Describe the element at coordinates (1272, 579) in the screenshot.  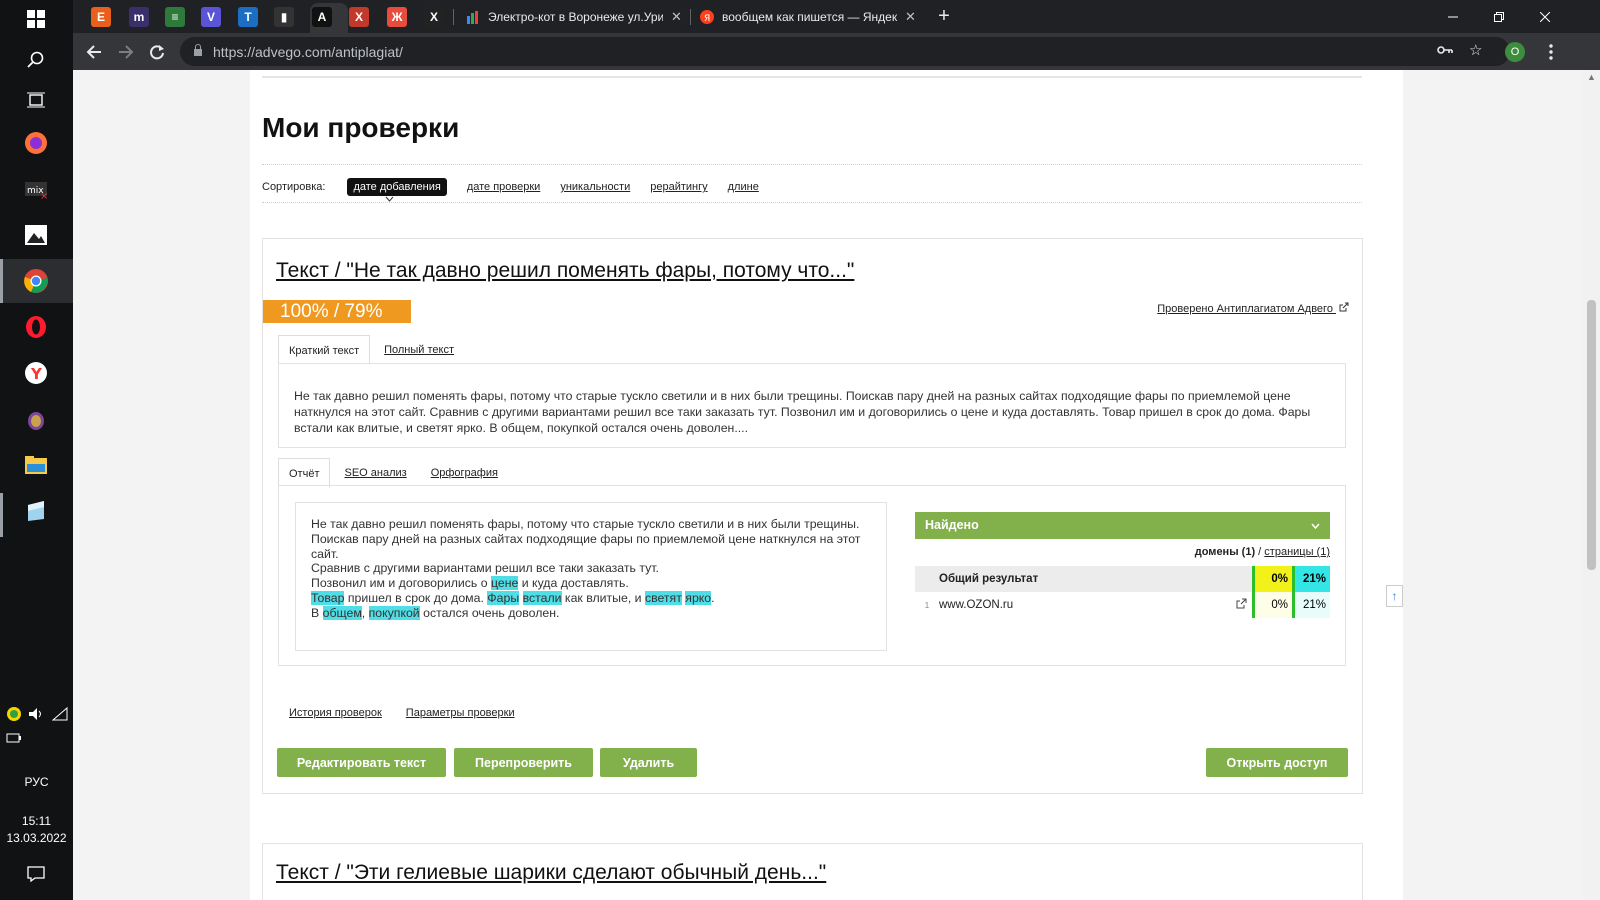
I see `total-plagiarism-percent: 0%` at that location.